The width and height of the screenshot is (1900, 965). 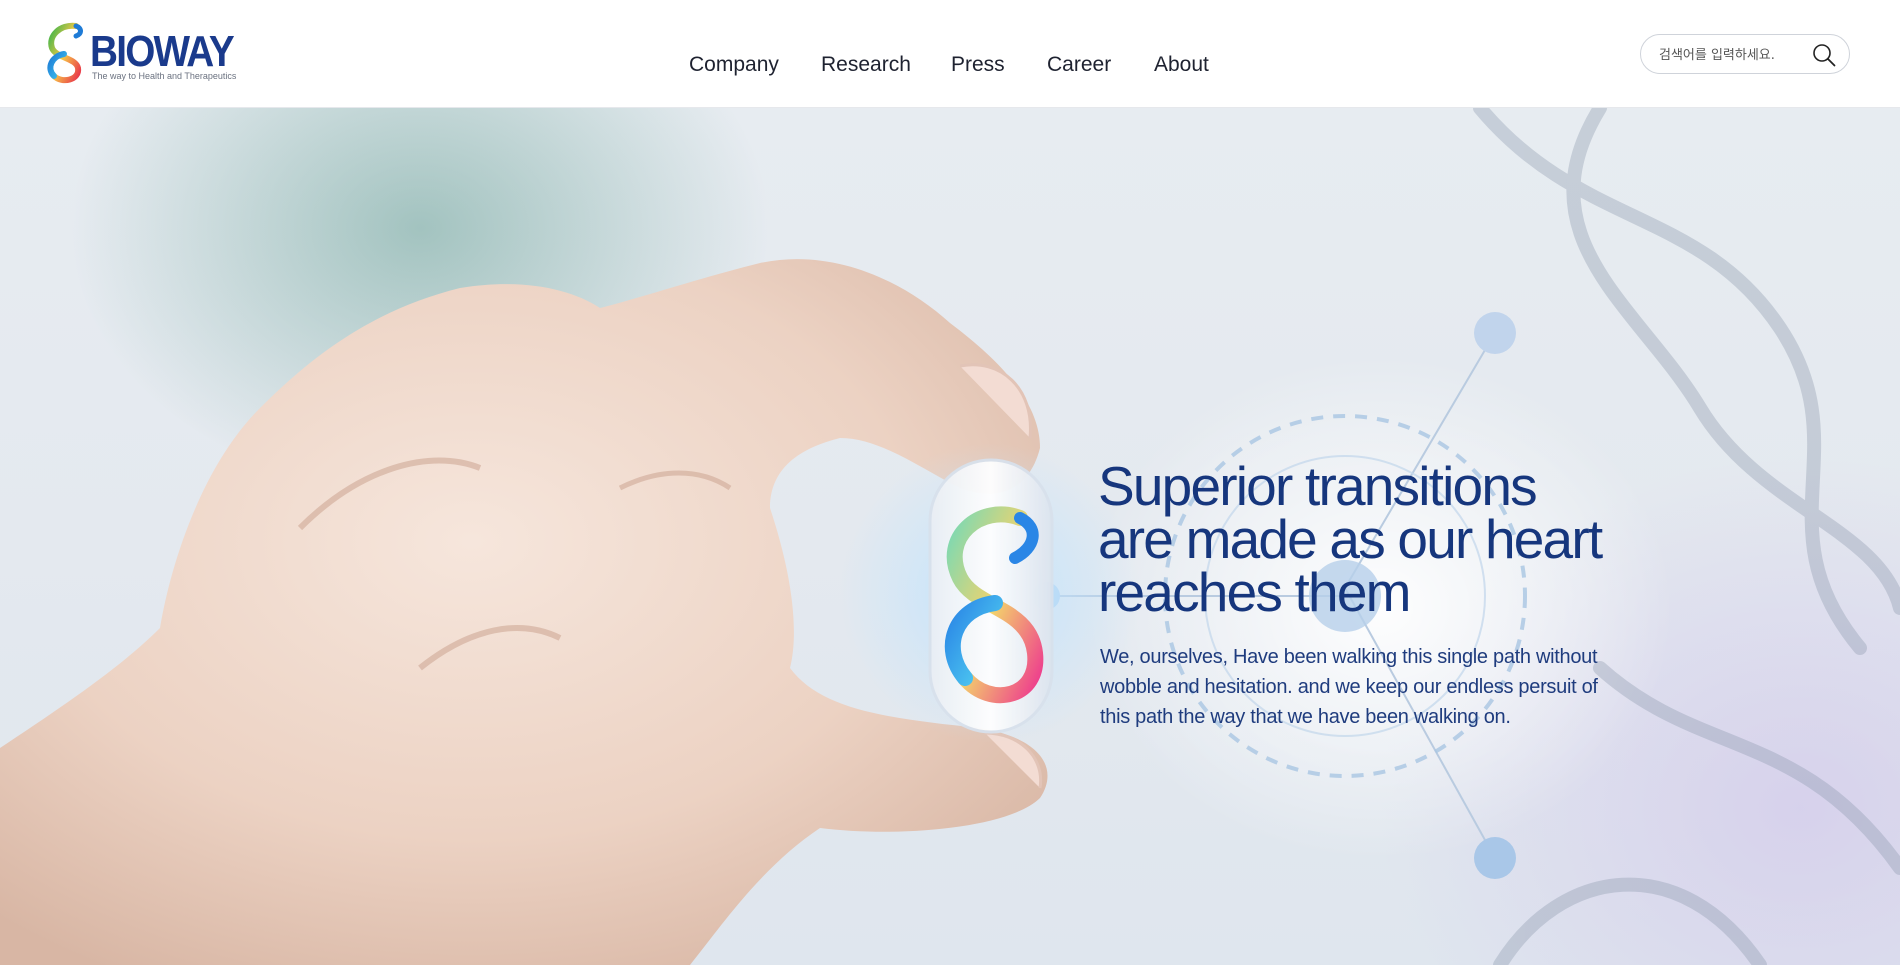 What do you see at coordinates (1181, 65) in the screenshot?
I see `nav-item-about: About` at bounding box center [1181, 65].